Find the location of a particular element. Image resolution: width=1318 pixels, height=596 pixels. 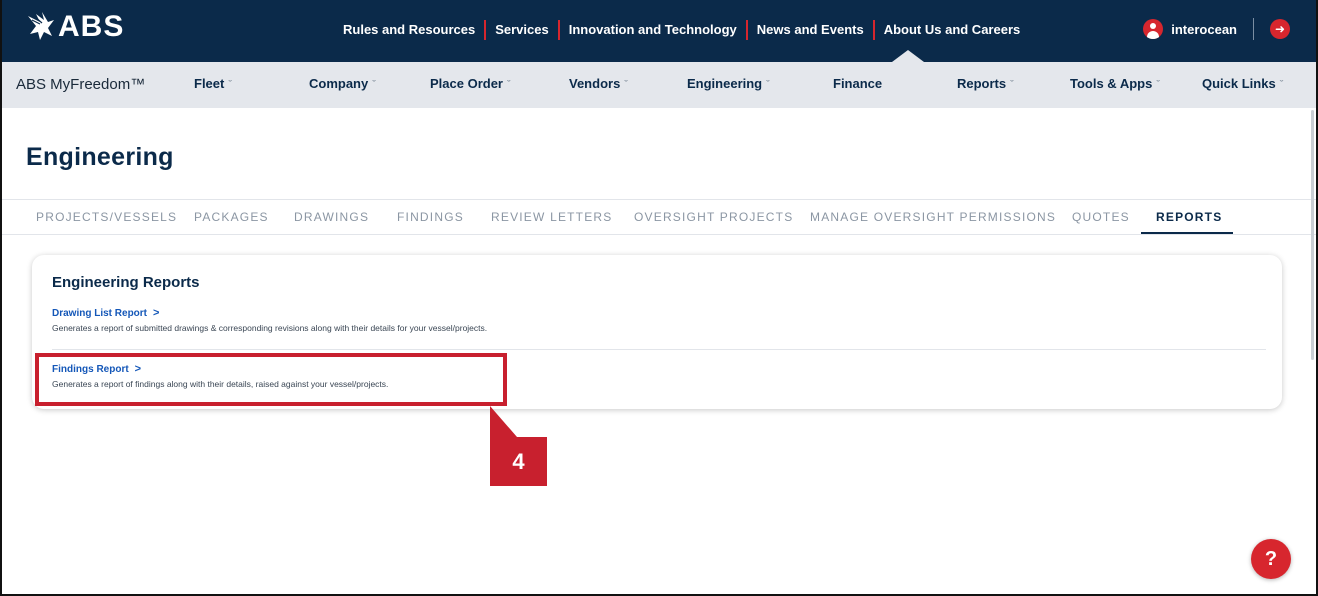

abs-logo: ABS is located at coordinates (75, 27).